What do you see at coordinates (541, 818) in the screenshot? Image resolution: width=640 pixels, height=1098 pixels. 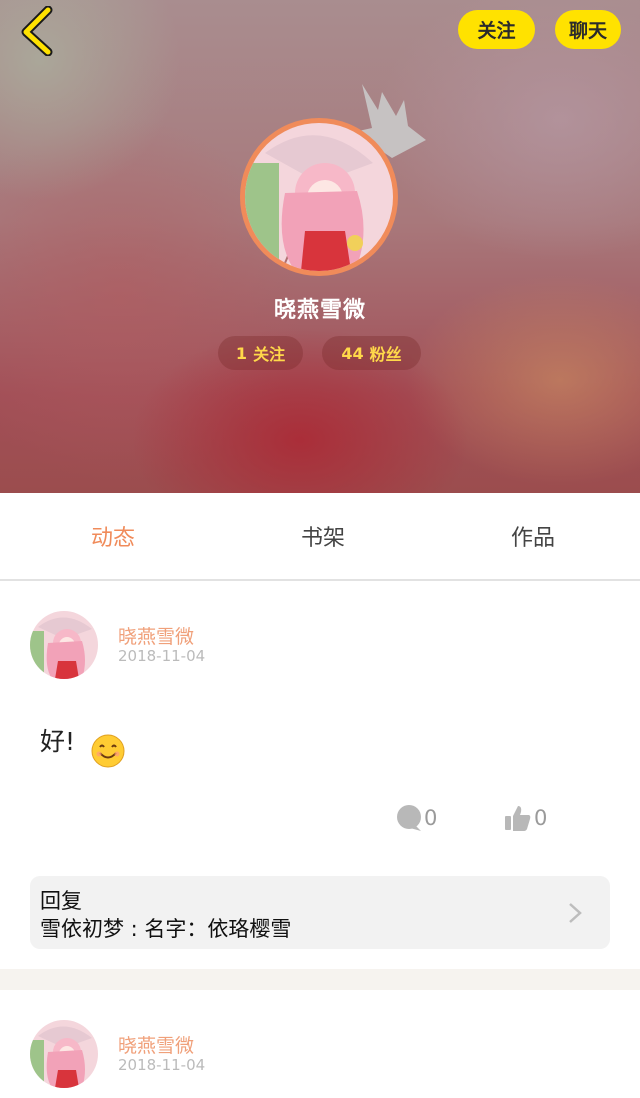 I see `like-count: 0` at bounding box center [541, 818].